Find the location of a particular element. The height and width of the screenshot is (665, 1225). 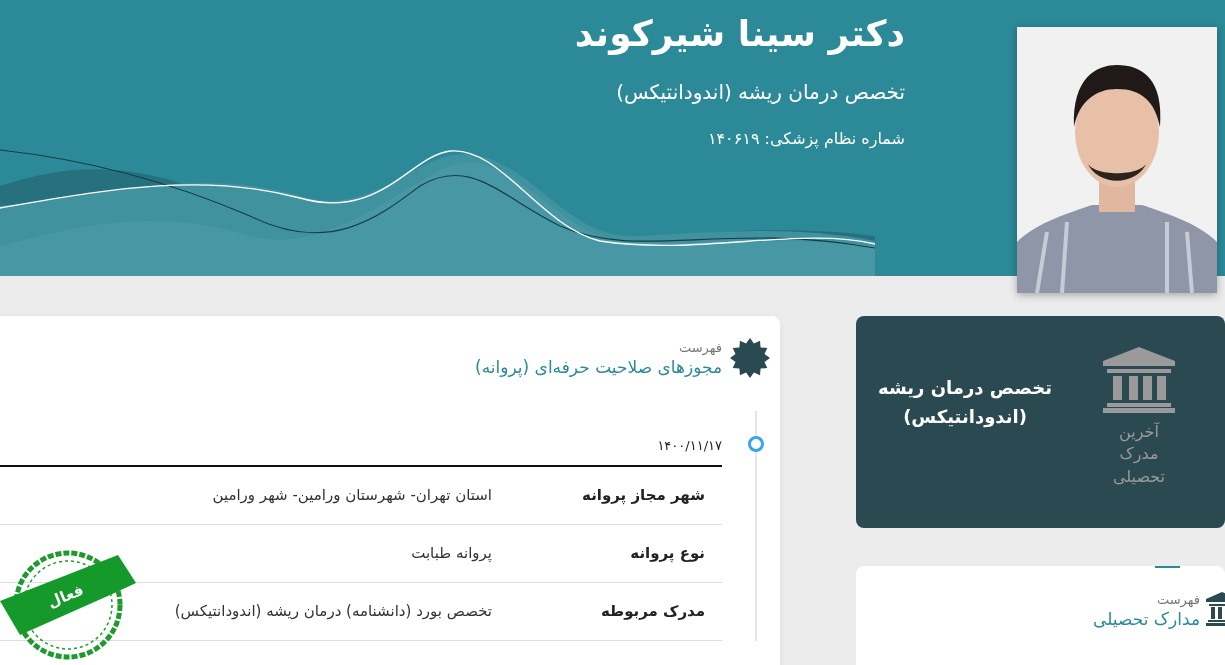

timeline-dot is located at coordinates (756, 444).